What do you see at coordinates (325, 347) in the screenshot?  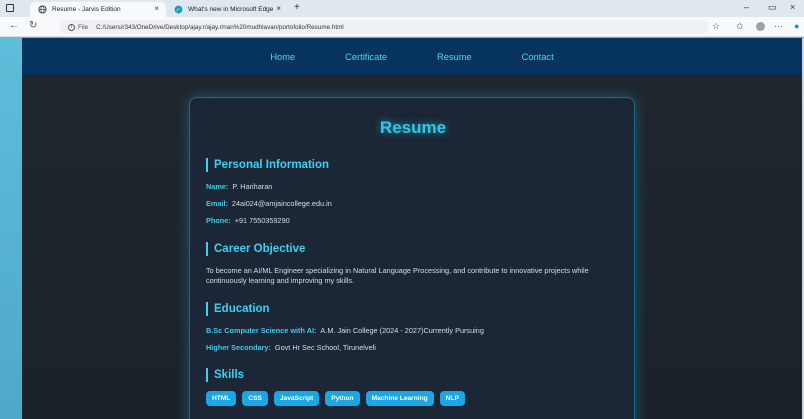 I see `education-value: Govt Hr Sec School, Tirunelveli` at bounding box center [325, 347].